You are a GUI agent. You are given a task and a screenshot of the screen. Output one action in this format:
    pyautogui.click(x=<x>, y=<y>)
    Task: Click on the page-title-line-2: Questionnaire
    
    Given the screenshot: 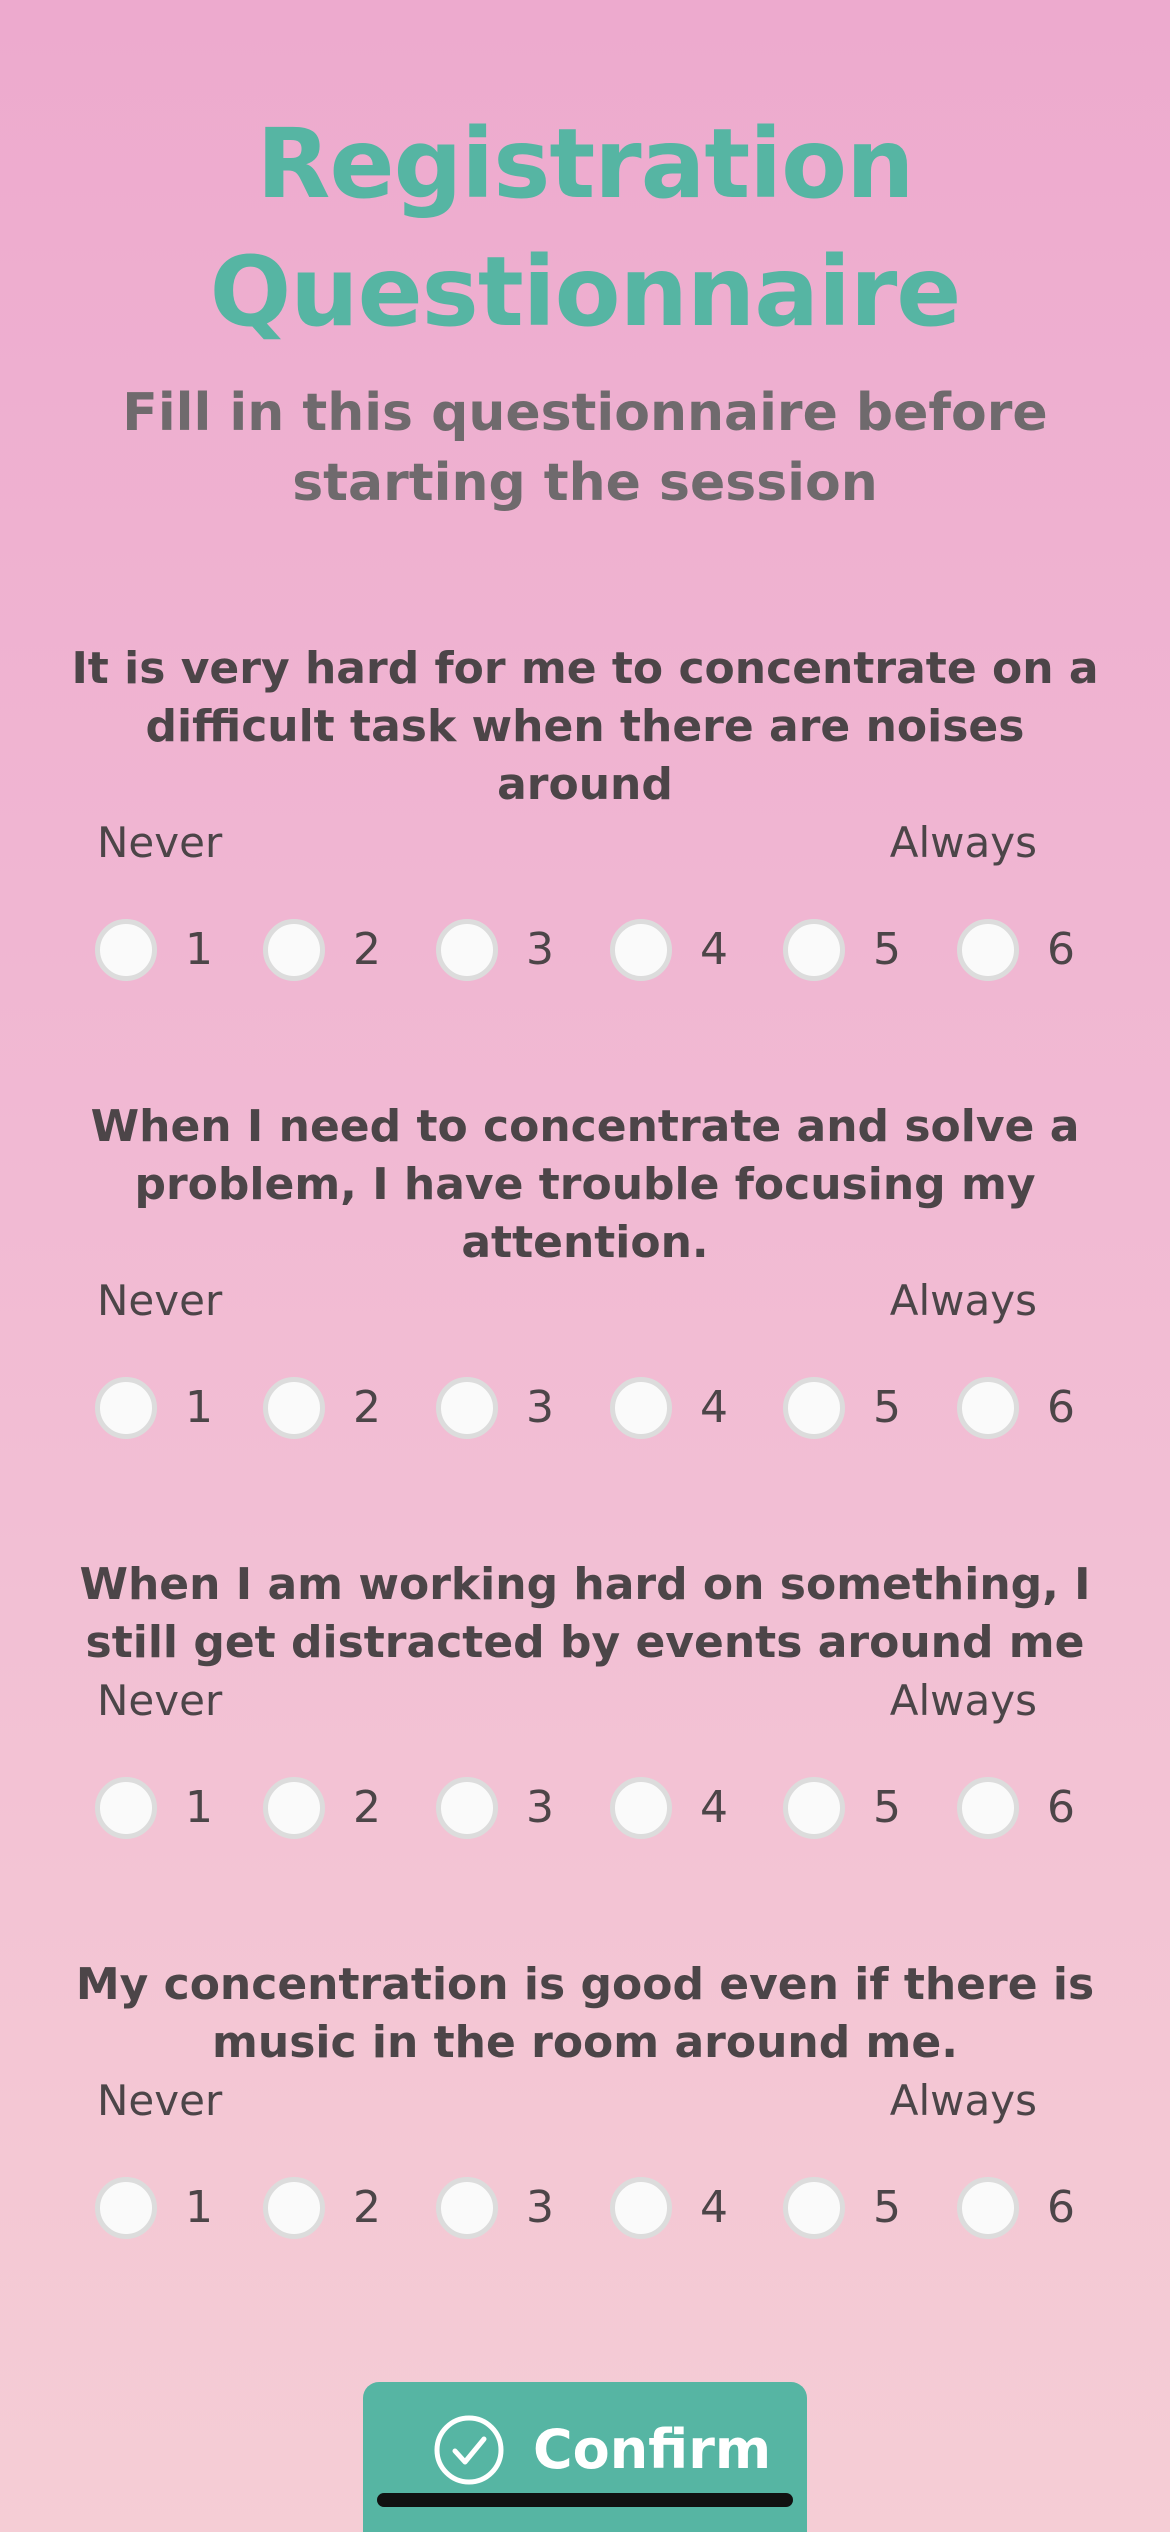 What is the action you would take?
    pyautogui.click(x=585, y=292)
    